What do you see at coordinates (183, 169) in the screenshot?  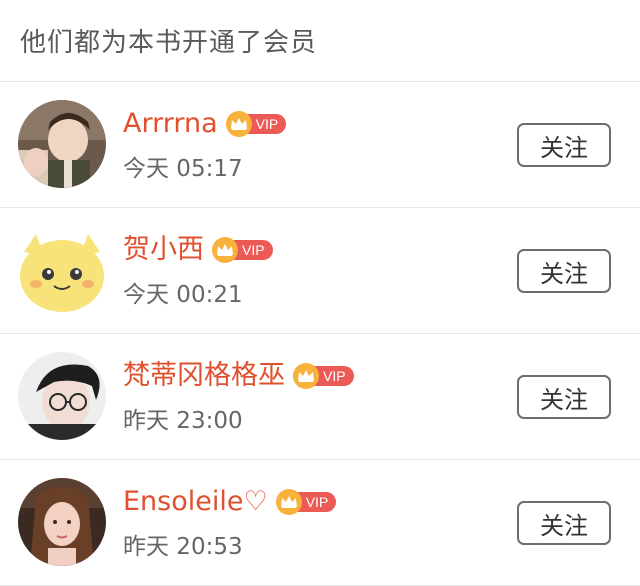 I see `join-time: 今天 05:17` at bounding box center [183, 169].